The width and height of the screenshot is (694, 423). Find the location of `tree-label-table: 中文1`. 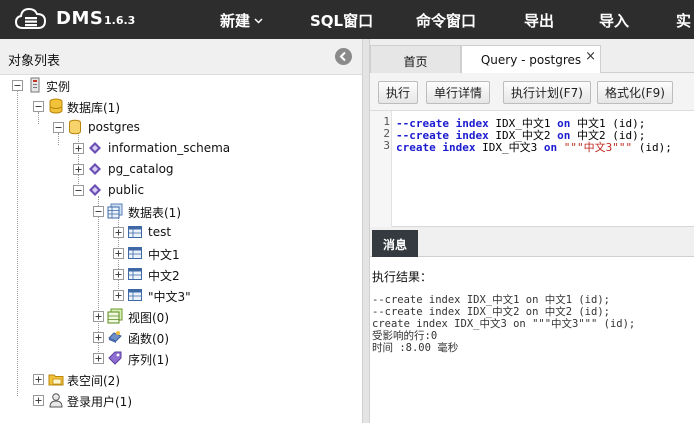

tree-label-table: 中文1 is located at coordinates (164, 255).